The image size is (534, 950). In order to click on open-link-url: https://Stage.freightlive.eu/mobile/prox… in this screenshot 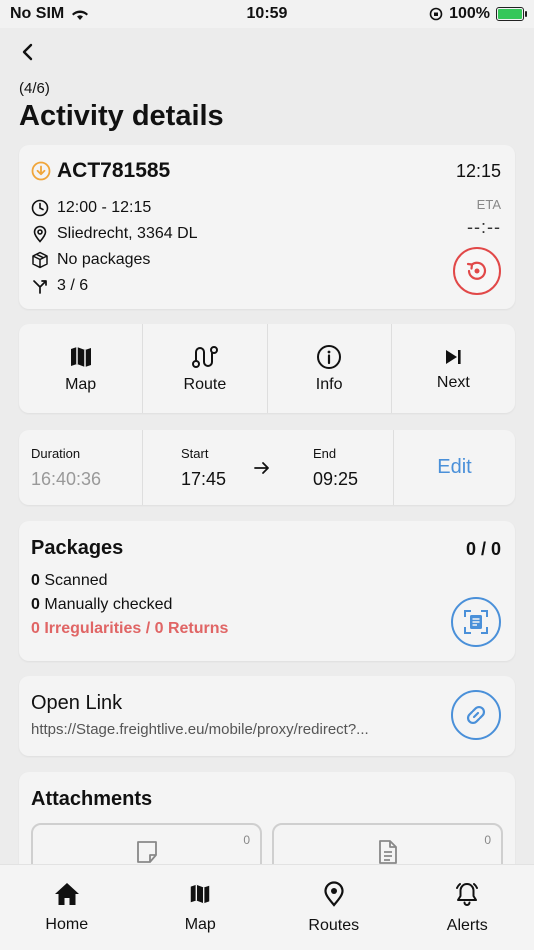, I will do `click(221, 729)`.